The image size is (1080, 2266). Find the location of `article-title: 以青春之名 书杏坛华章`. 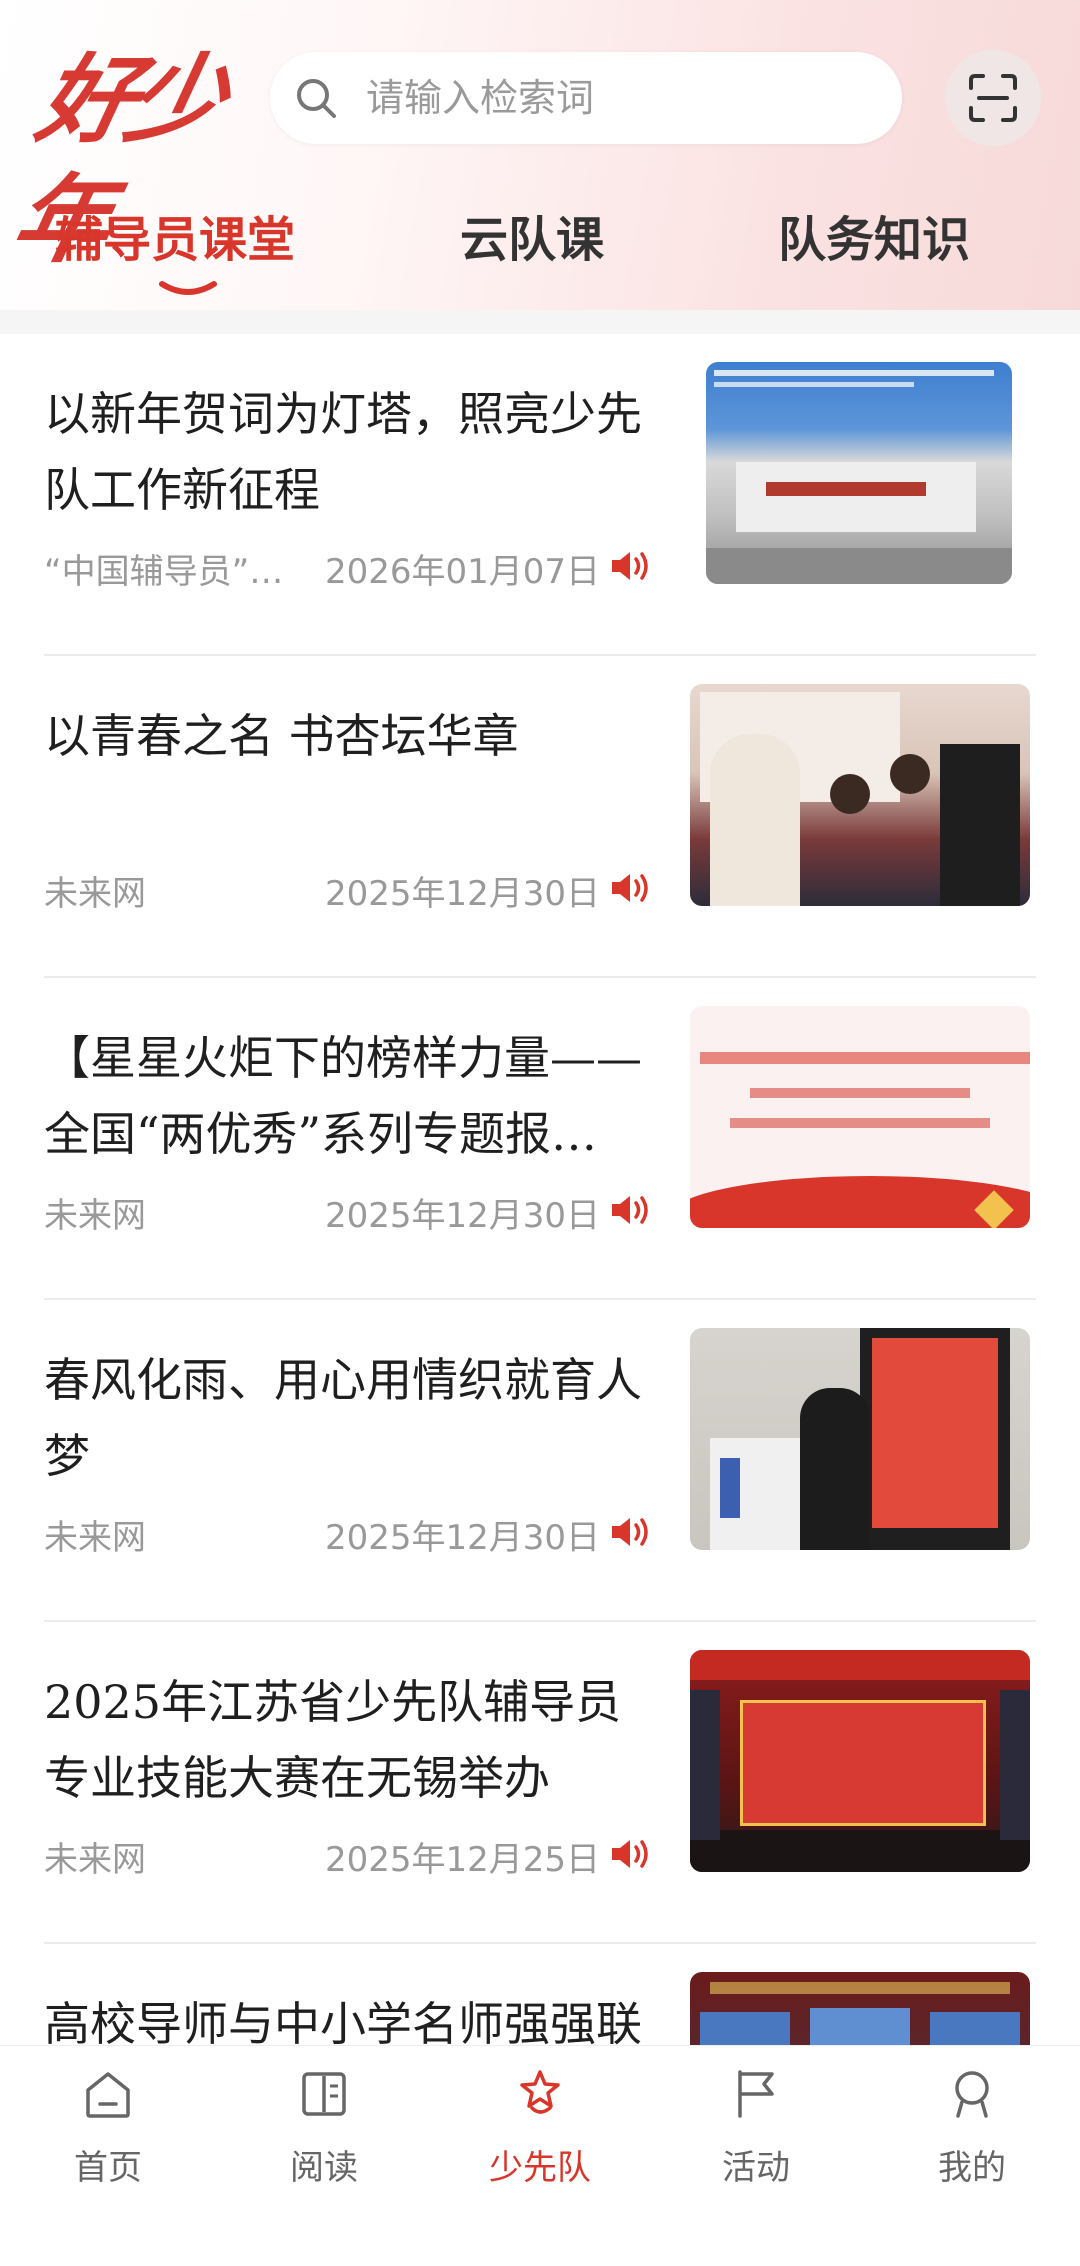

article-title: 以青春之名 书杏坛华章 is located at coordinates (281, 736).